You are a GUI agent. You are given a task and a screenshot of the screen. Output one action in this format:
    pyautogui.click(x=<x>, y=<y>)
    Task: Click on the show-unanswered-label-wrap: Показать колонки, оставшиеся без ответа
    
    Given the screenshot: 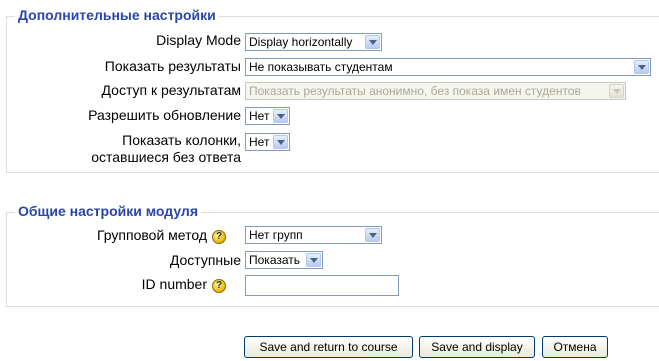 What is the action you would take?
    pyautogui.click(x=124, y=150)
    